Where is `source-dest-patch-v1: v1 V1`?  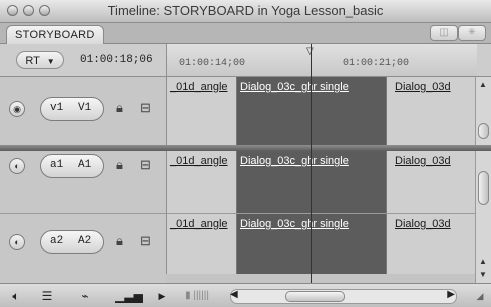 source-dest-patch-v1: v1 V1 is located at coordinates (72, 109).